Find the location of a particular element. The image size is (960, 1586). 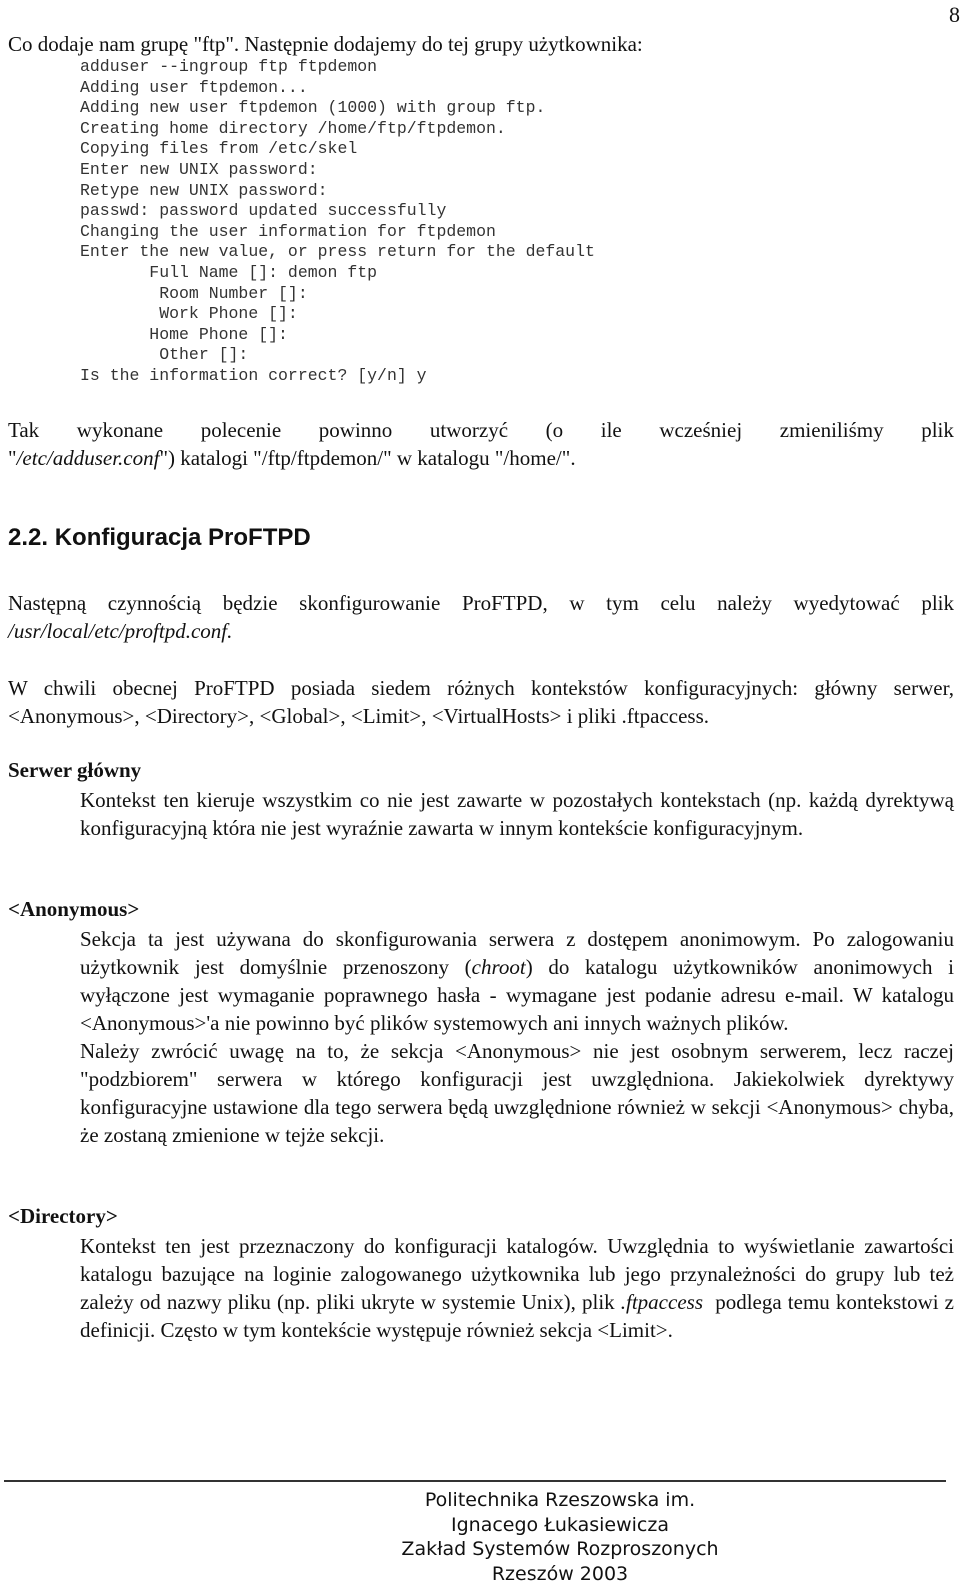

ftpaccess-term: .ftpaccess is located at coordinates (662, 1302).